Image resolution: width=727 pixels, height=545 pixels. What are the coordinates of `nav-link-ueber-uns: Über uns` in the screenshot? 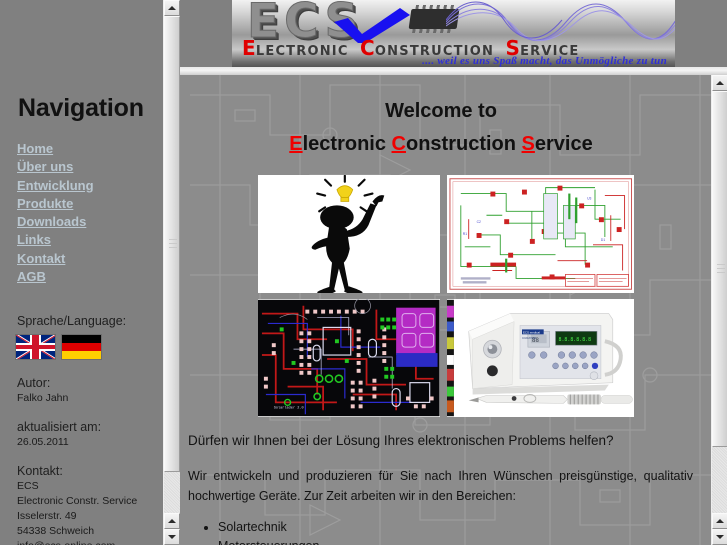 It's located at (45, 167).